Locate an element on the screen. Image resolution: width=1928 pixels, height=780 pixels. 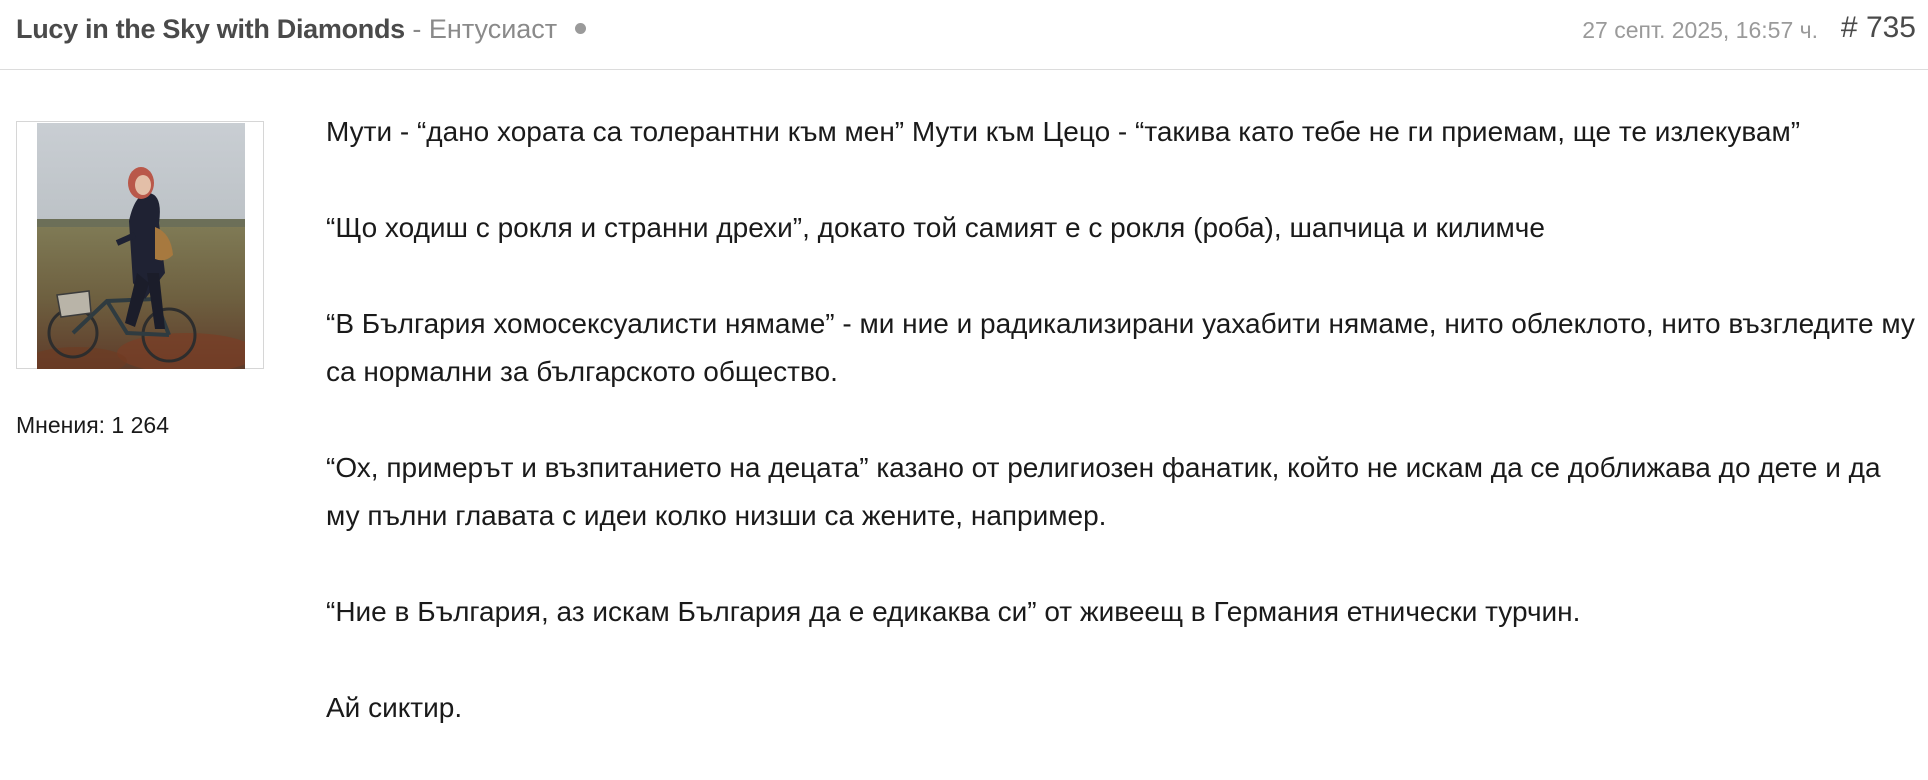
avatar-frame is located at coordinates (140, 245).